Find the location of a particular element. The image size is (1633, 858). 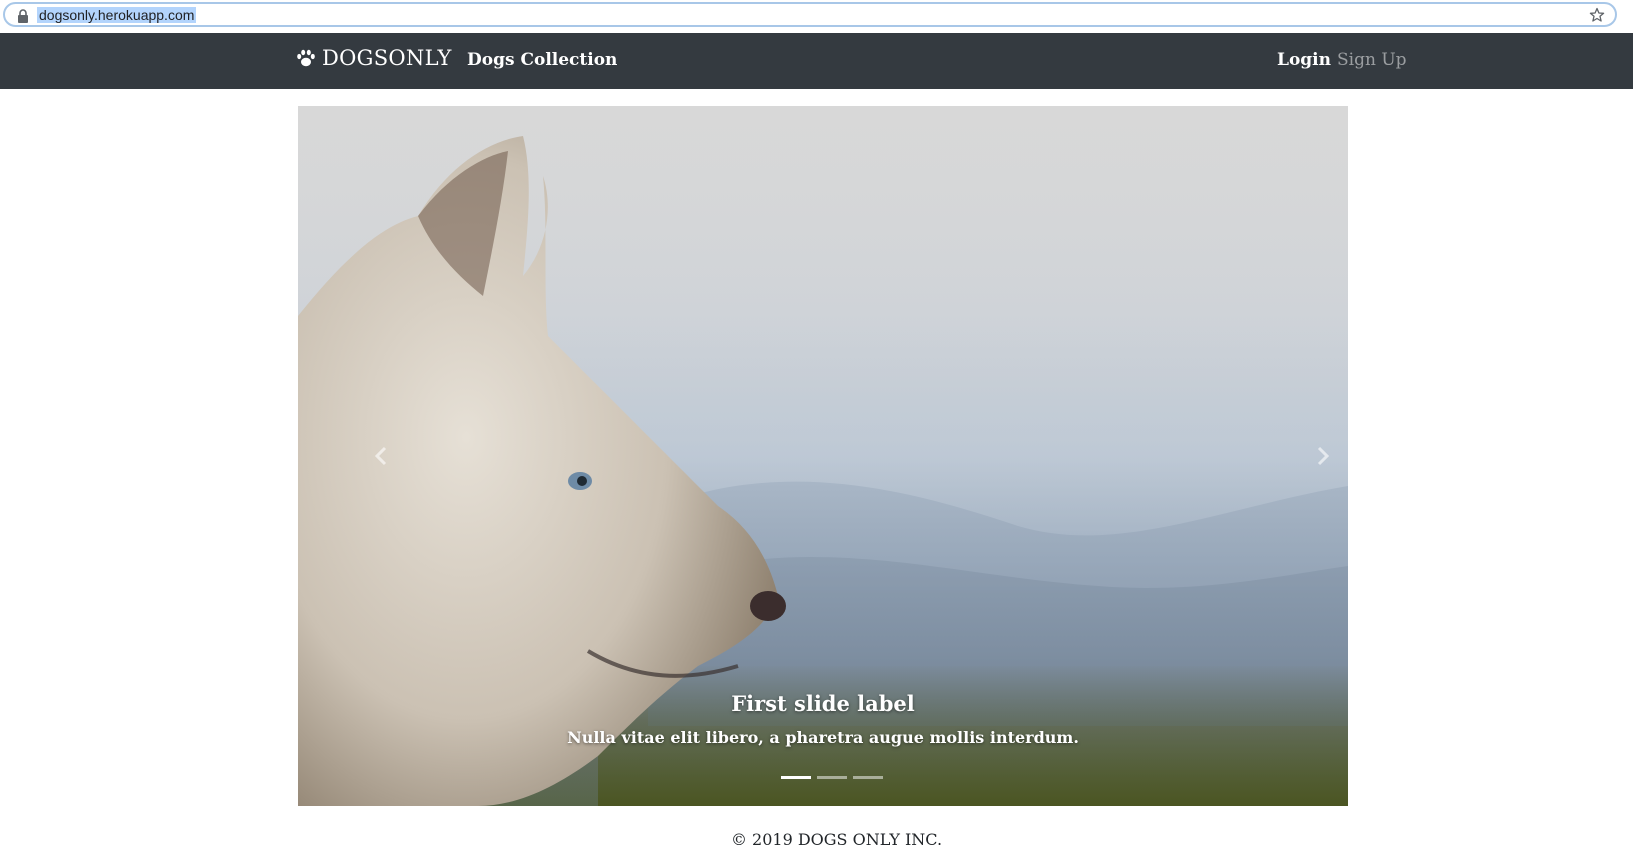

browser-toolbar: dogsonly.herokuapp.com is located at coordinates (816, 16).